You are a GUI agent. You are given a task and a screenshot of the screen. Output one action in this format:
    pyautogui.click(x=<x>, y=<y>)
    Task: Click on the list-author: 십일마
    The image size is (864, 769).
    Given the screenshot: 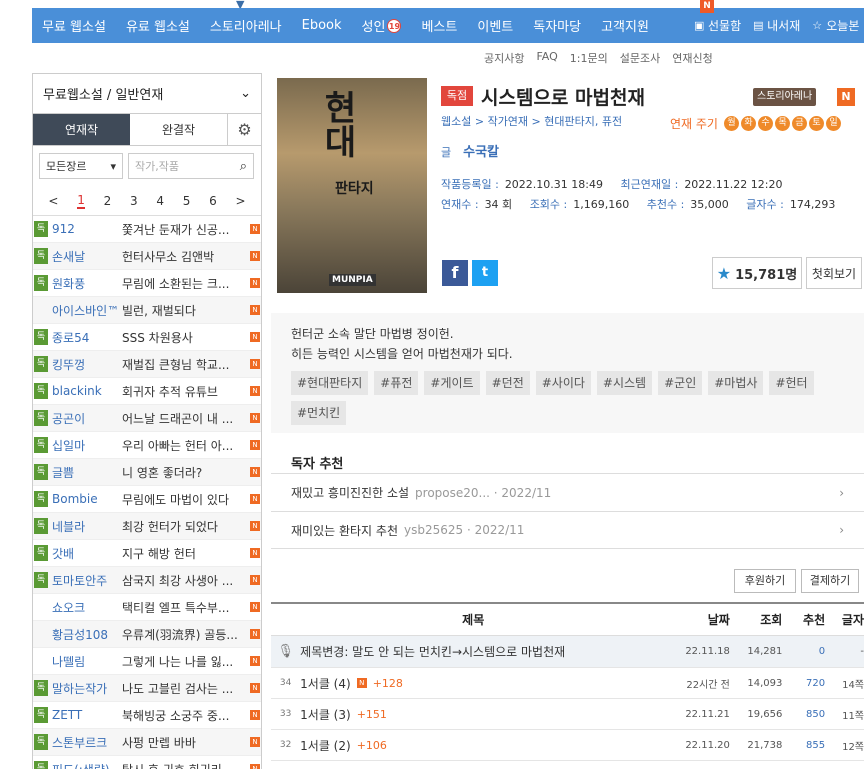 What is the action you would take?
    pyautogui.click(x=87, y=445)
    